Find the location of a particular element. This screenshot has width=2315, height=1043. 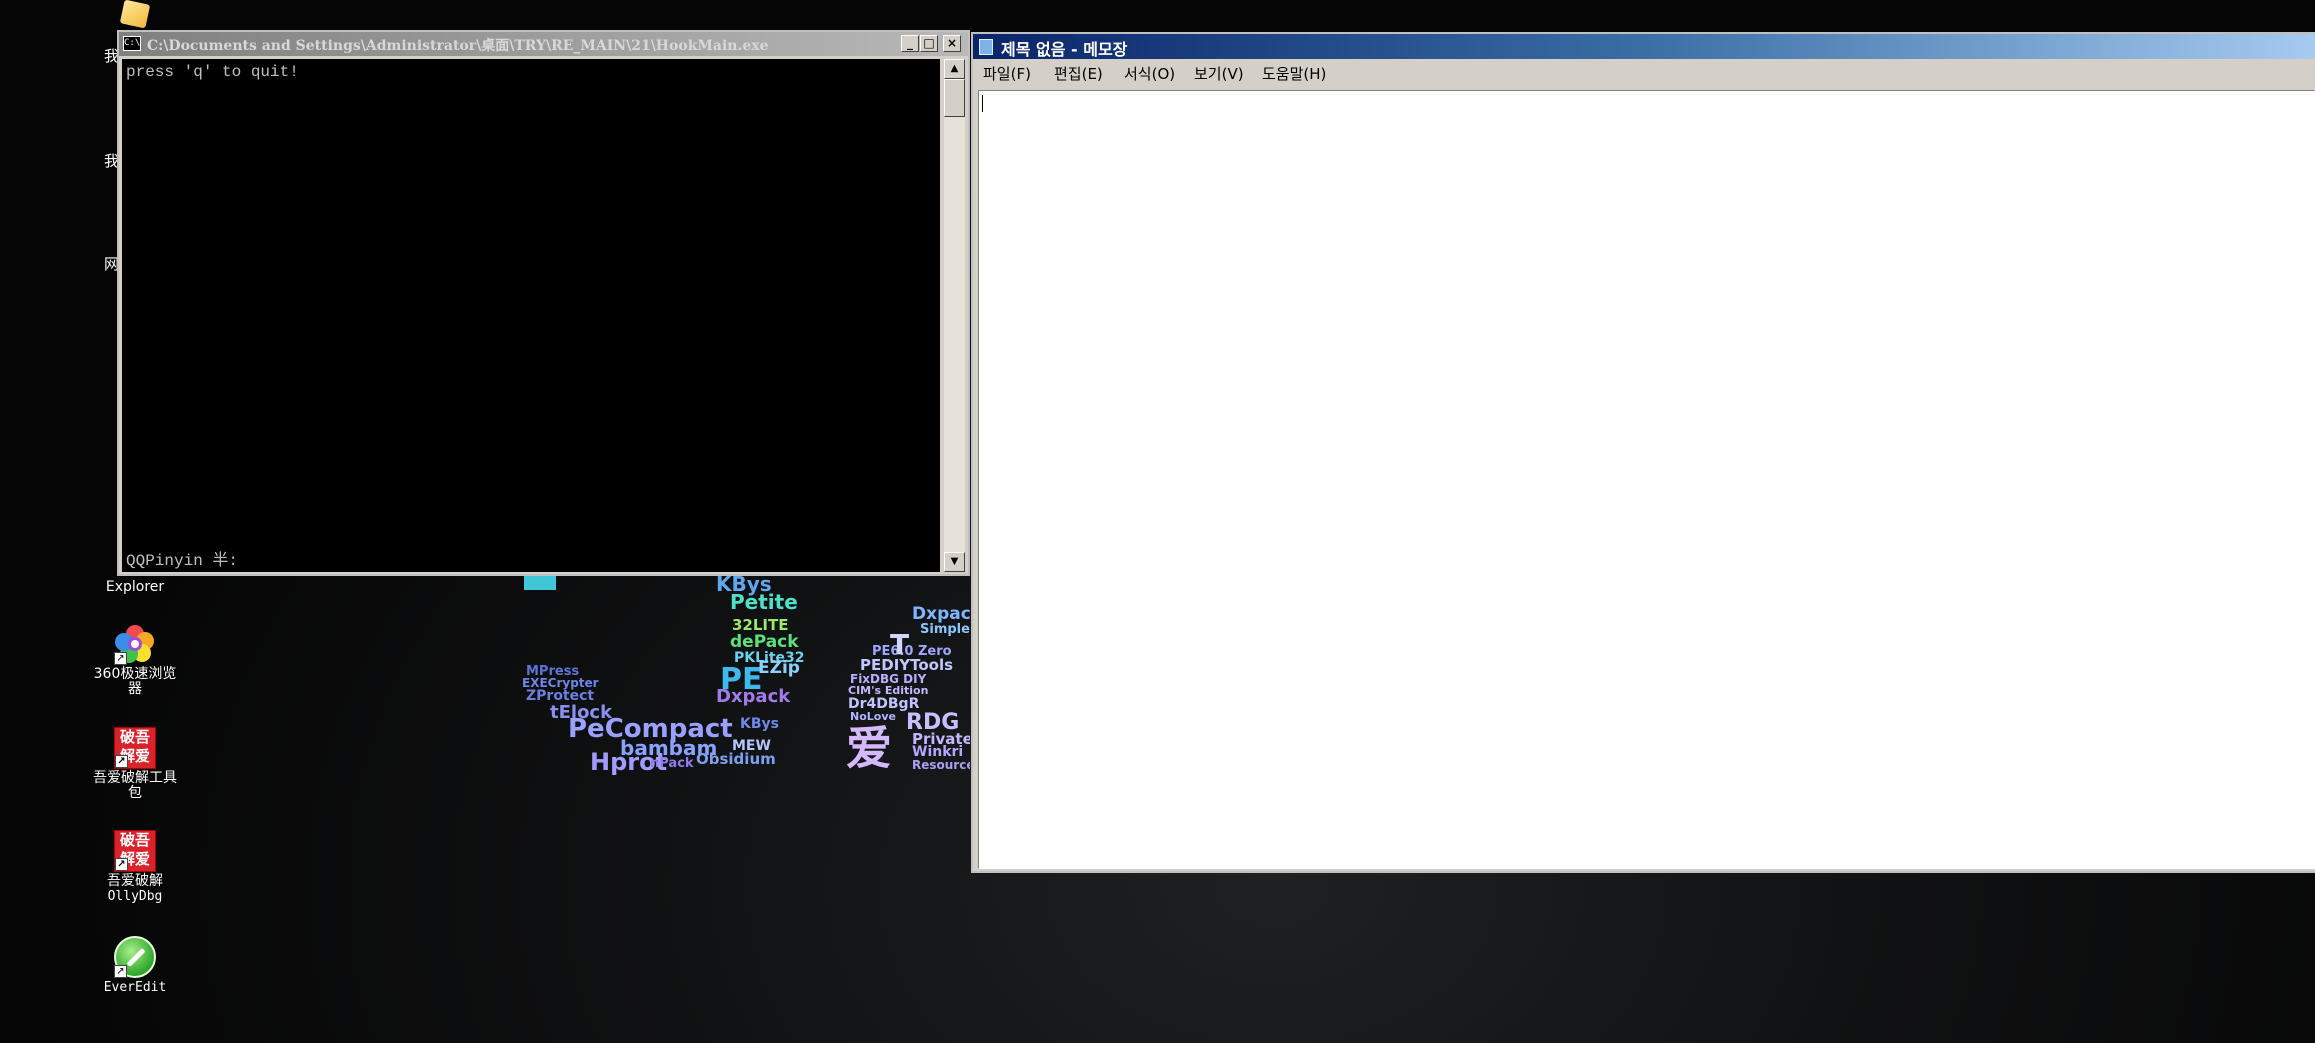

desktop-icon-360-browser: ↗ 360极速浏览 器 is located at coordinates (135, 660).